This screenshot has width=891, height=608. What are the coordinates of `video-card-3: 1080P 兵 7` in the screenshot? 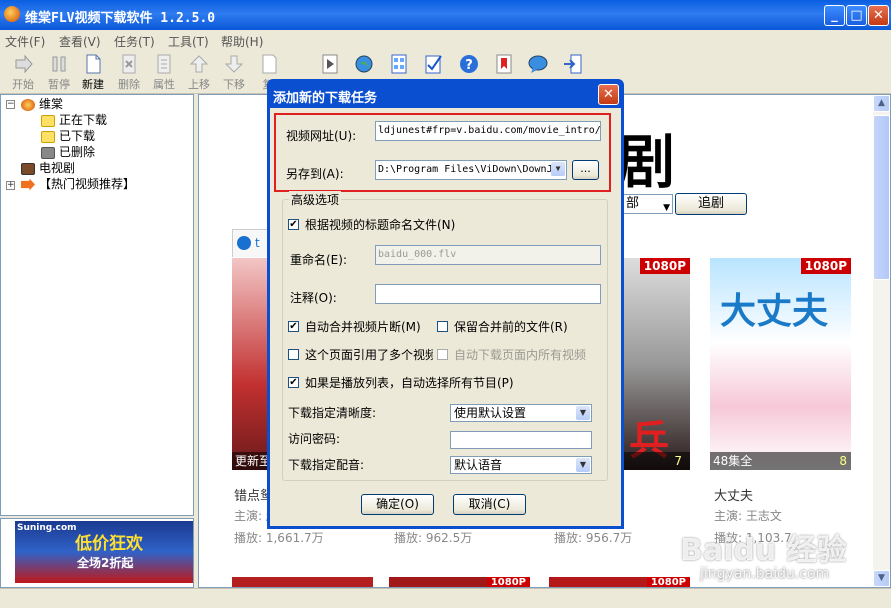 It's located at (656, 364).